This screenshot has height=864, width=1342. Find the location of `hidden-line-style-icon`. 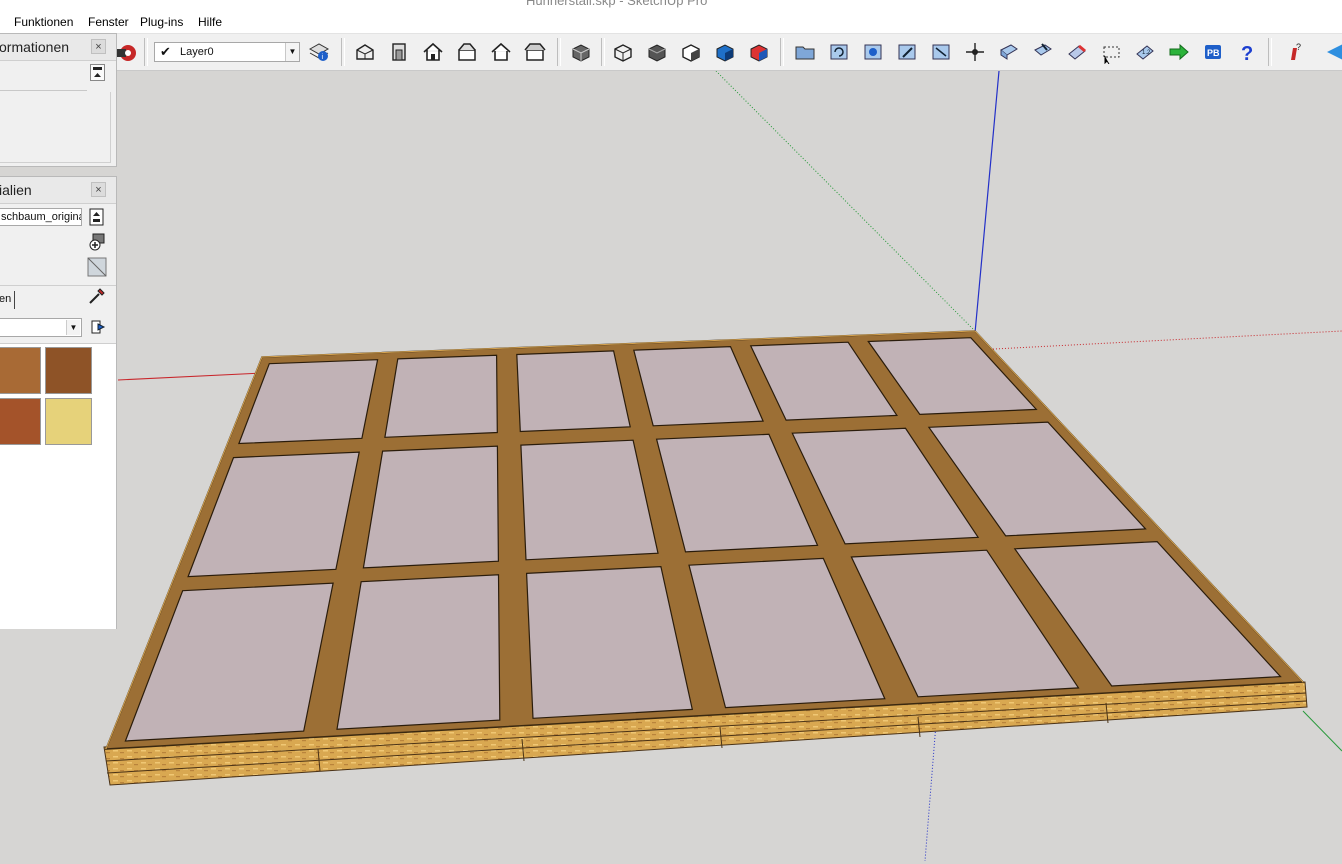

hidden-line-style-icon is located at coordinates (657, 52).